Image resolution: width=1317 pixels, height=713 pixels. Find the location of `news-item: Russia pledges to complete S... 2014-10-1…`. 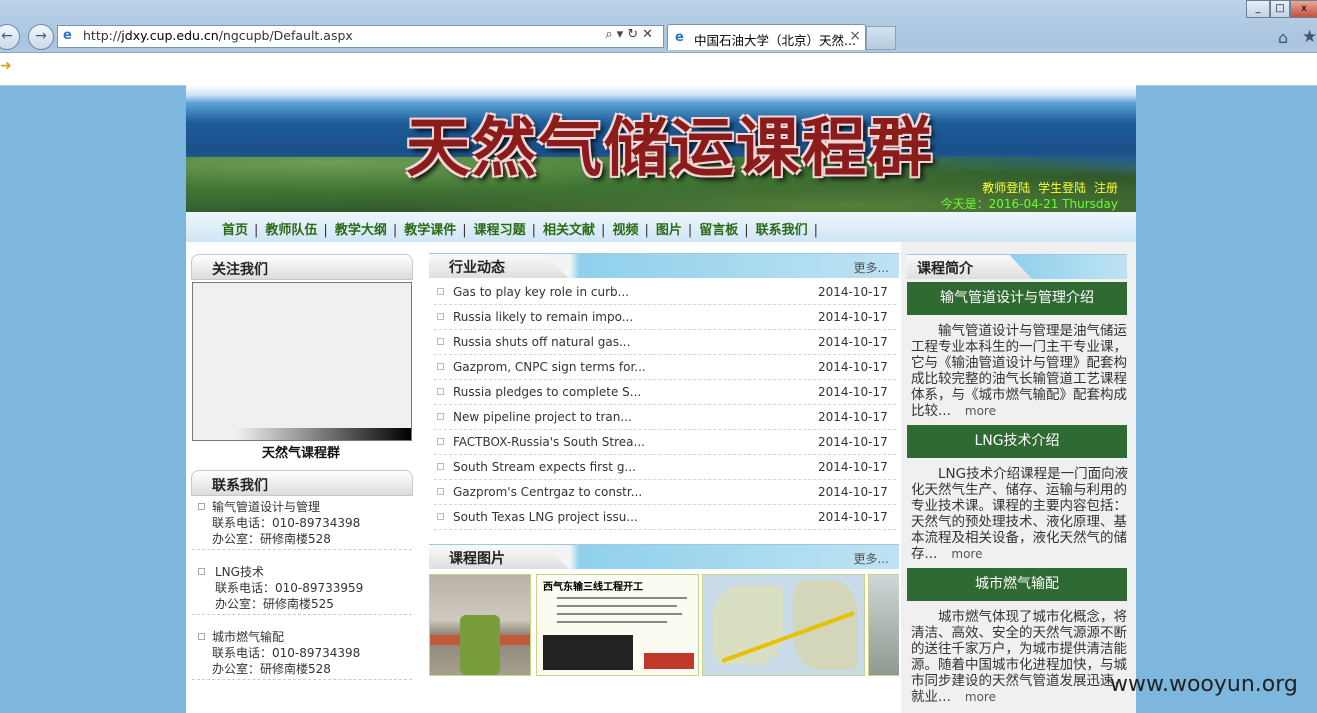

news-item: Russia pledges to complete S... 2014-10-1… is located at coordinates (665, 392).